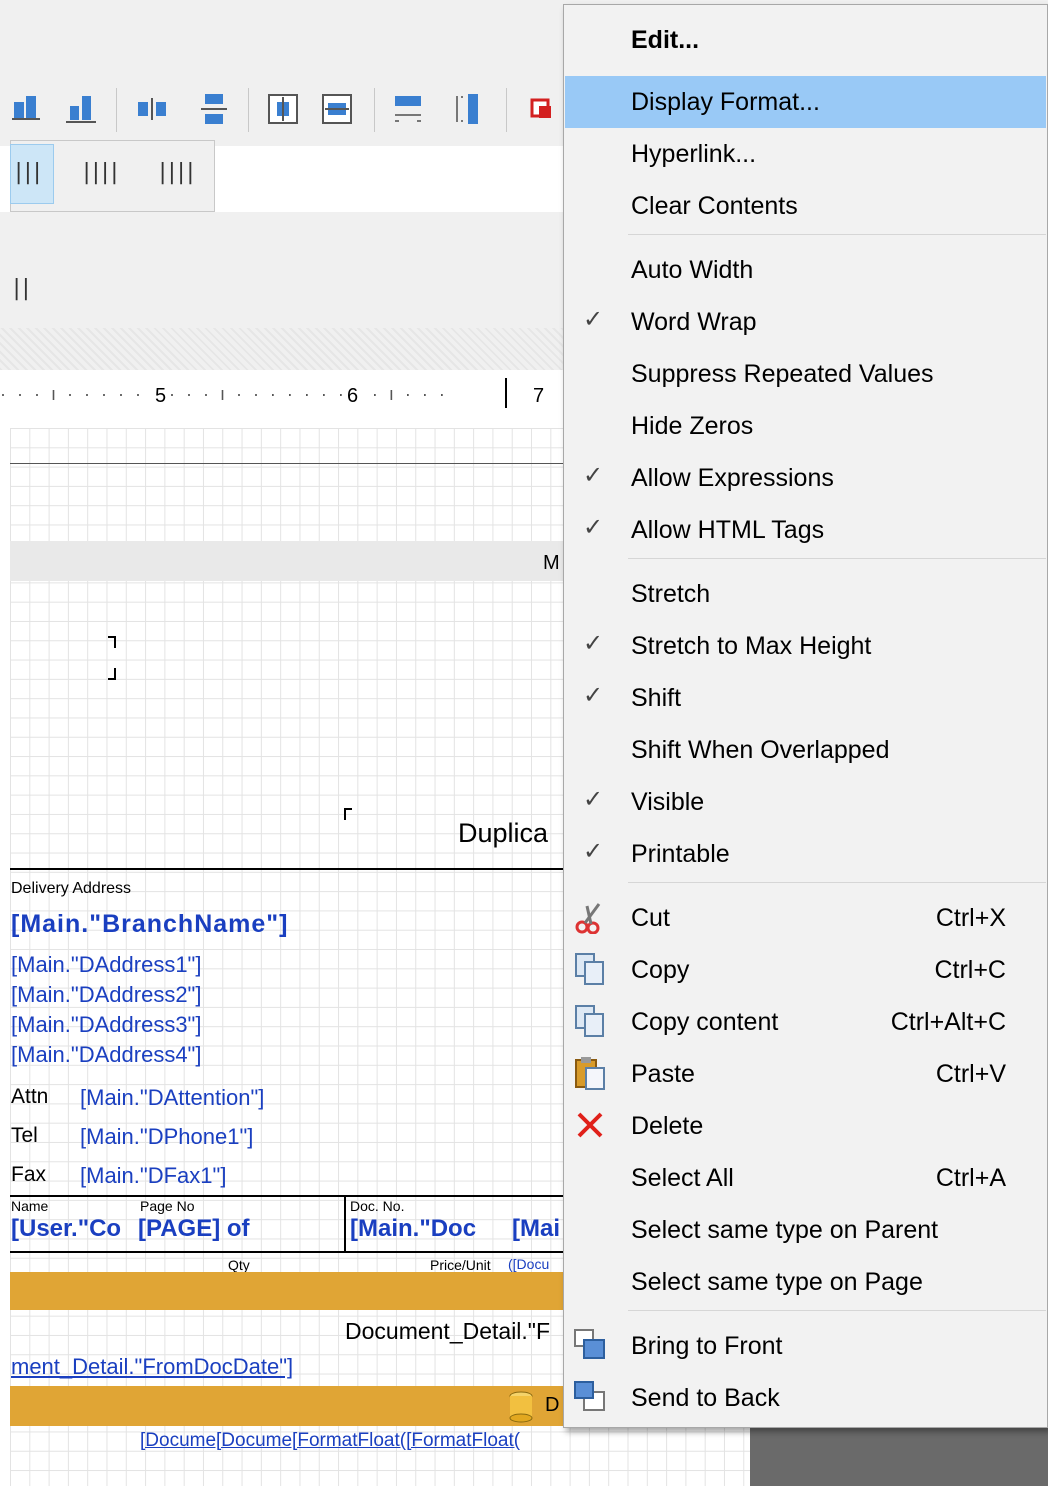 Image resolution: width=1048 pixels, height=1486 pixels. I want to click on menu-item-label: Allow Expressions, so click(732, 478).